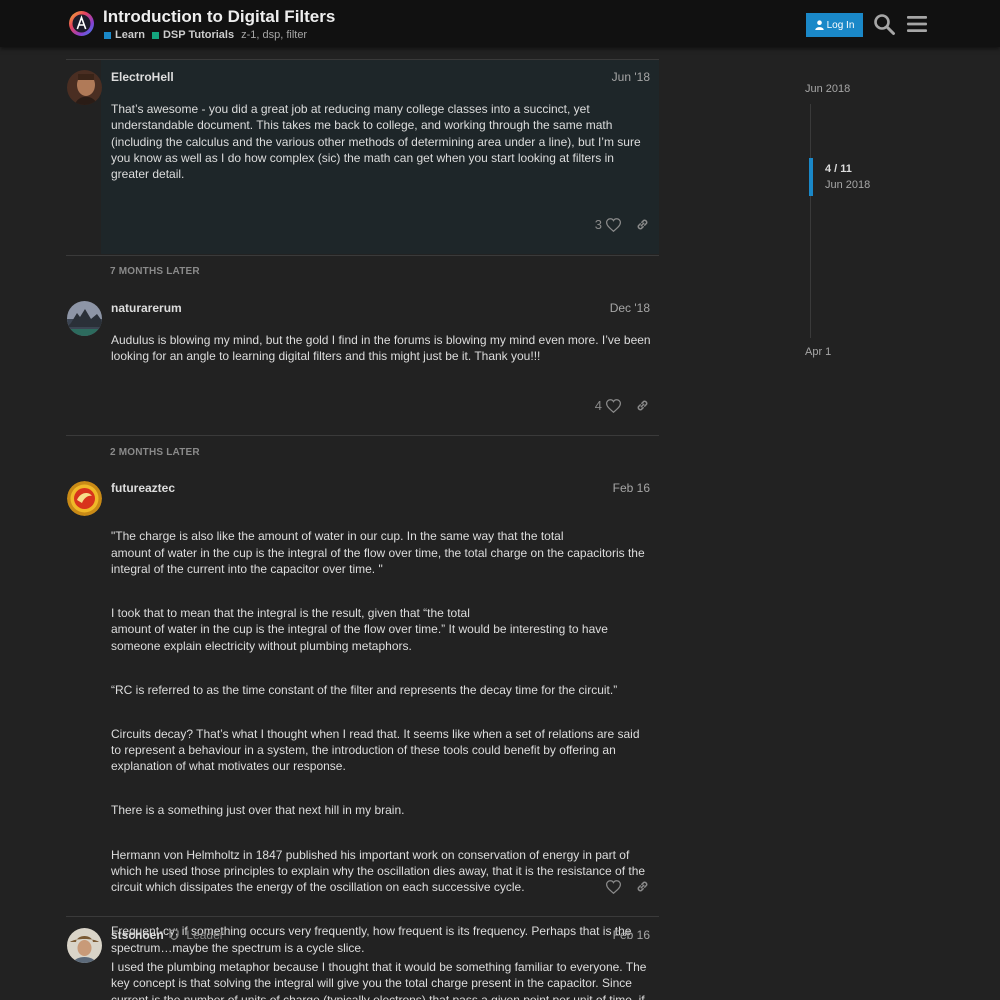  I want to click on post-username: futureaztec, so click(143, 488).